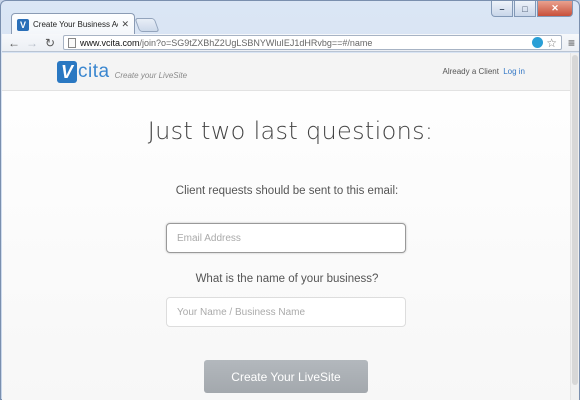 The width and height of the screenshot is (580, 400). I want to click on logo-text: cita, so click(94, 71).